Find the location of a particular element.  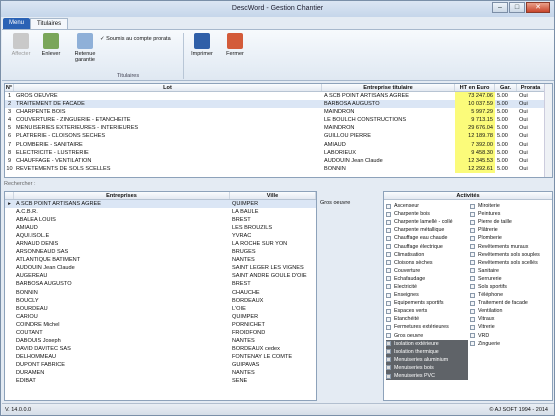

header-entreprises: Entreprises is located at coordinates (122, 195).